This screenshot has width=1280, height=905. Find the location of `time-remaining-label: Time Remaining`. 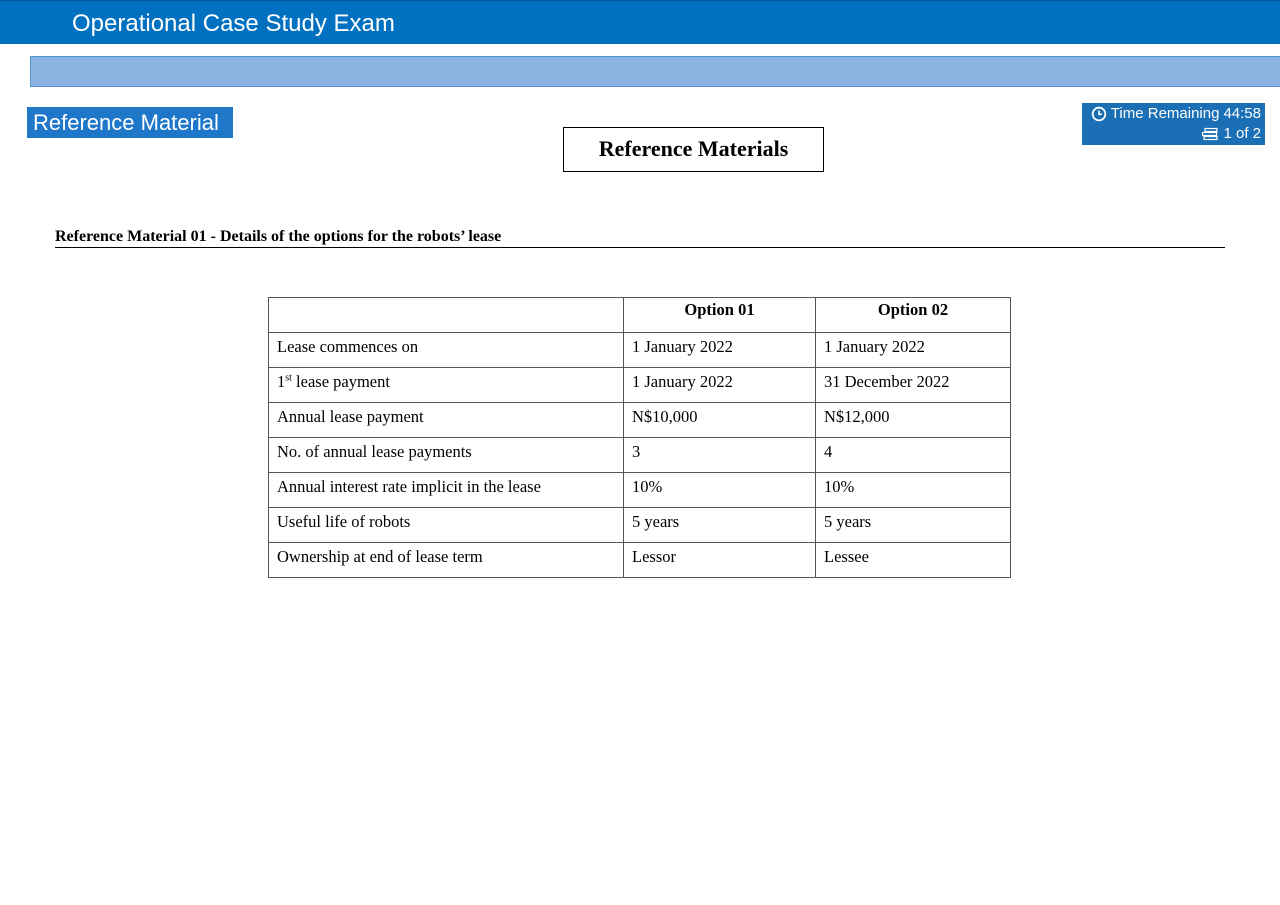

time-remaining-label: Time Remaining is located at coordinates (1165, 113).